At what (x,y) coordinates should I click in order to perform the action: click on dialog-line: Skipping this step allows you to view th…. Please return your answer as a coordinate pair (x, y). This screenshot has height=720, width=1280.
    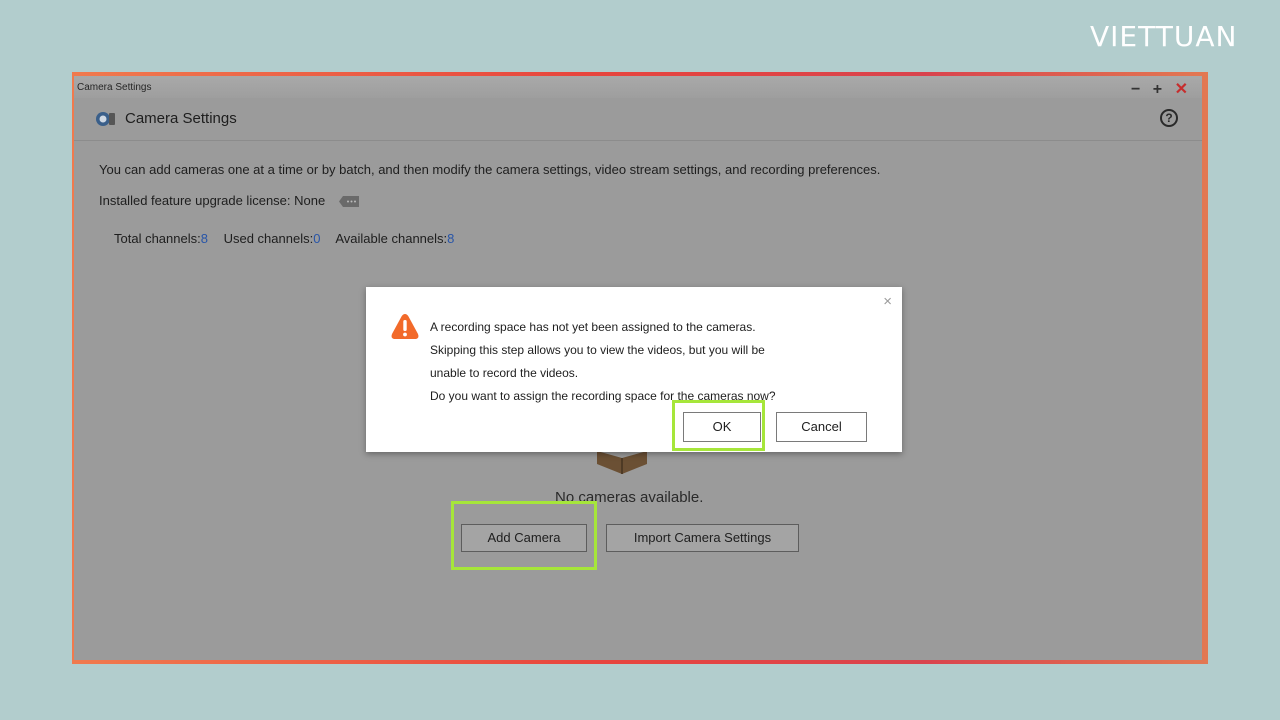
    Looking at the image, I should click on (597, 350).